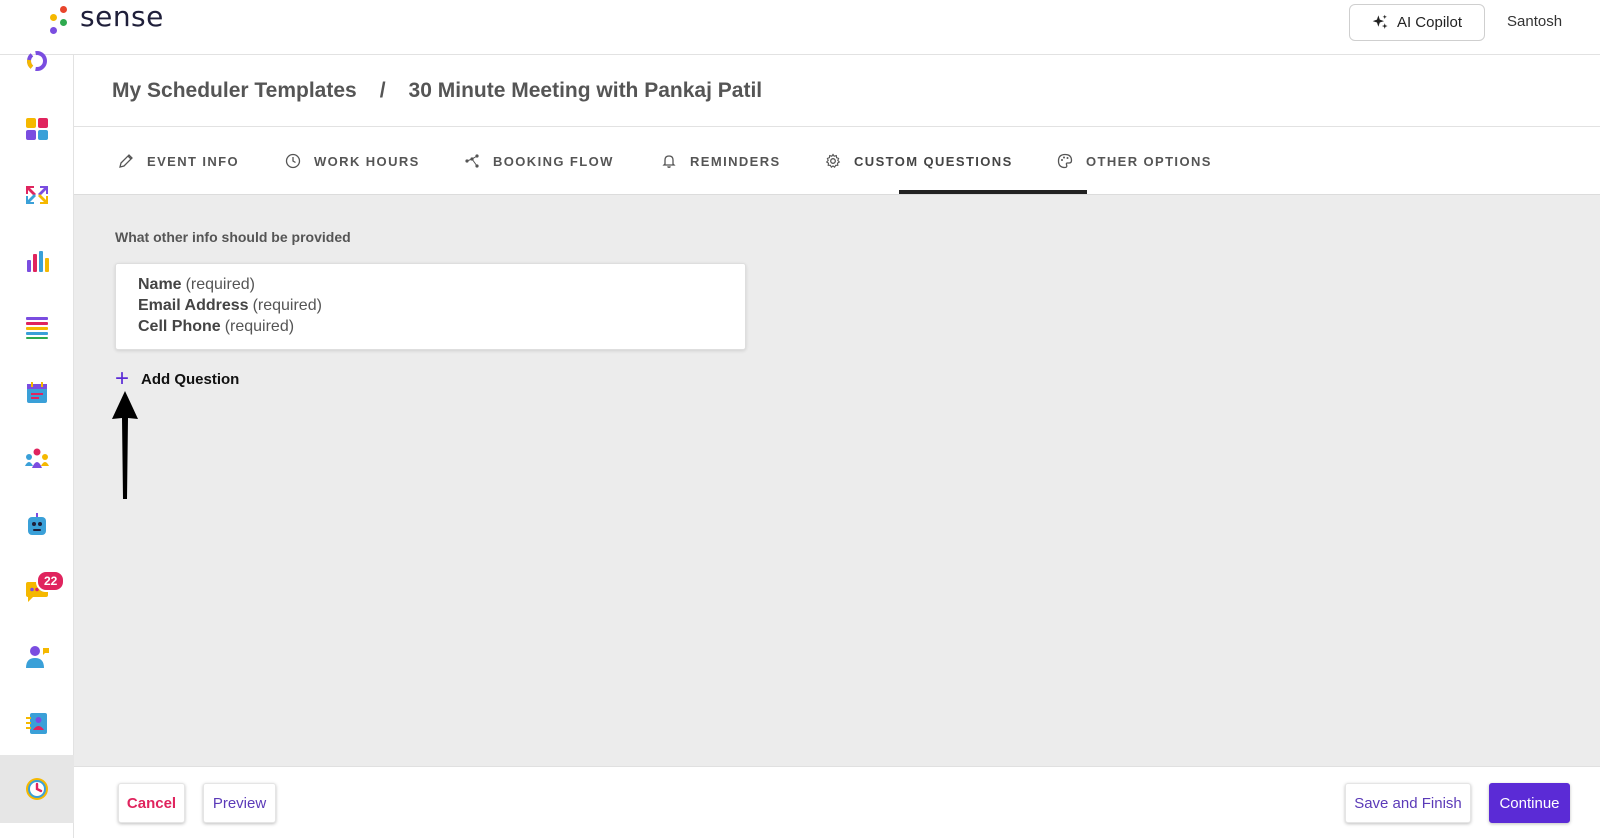 The height and width of the screenshot is (838, 1600). I want to click on breadcrumb-parent-link: My Scheduler Templates, so click(234, 91).